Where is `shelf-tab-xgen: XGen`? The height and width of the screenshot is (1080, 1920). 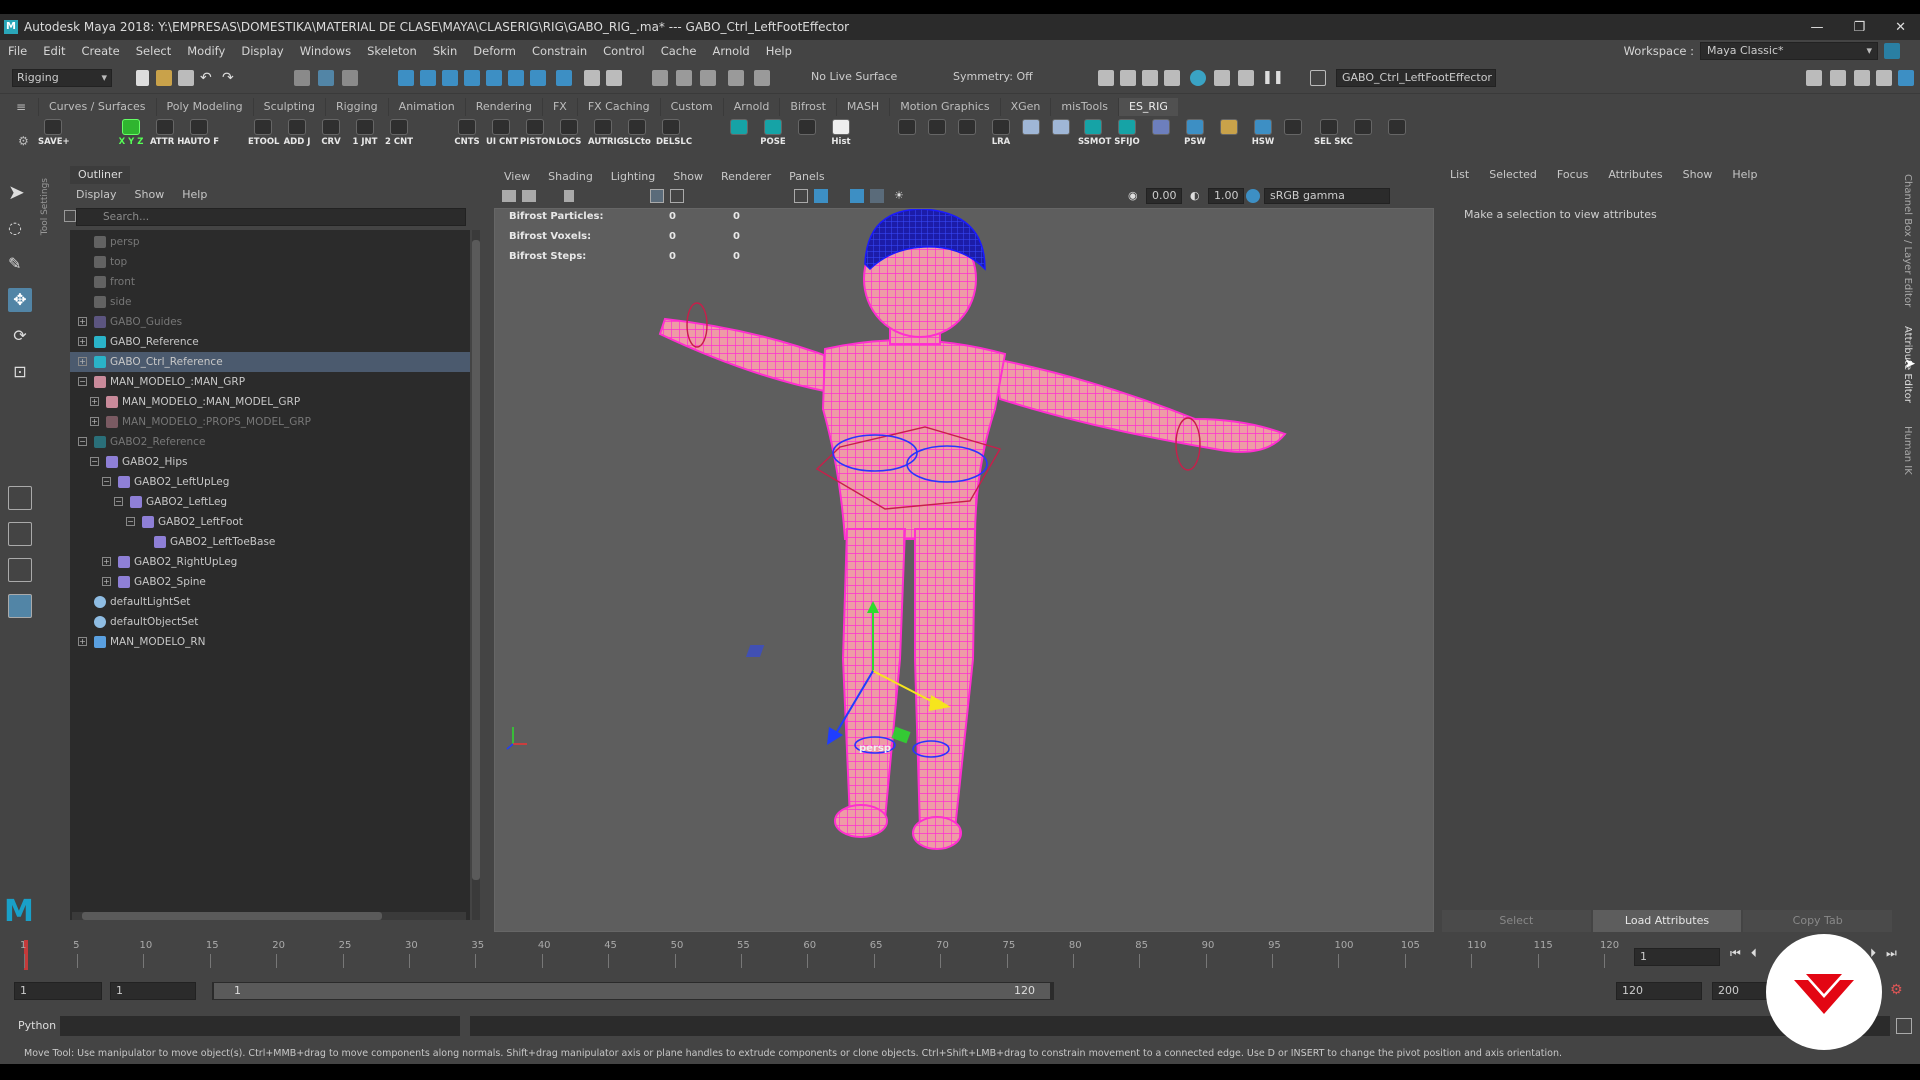 shelf-tab-xgen: XGen is located at coordinates (1025, 107).